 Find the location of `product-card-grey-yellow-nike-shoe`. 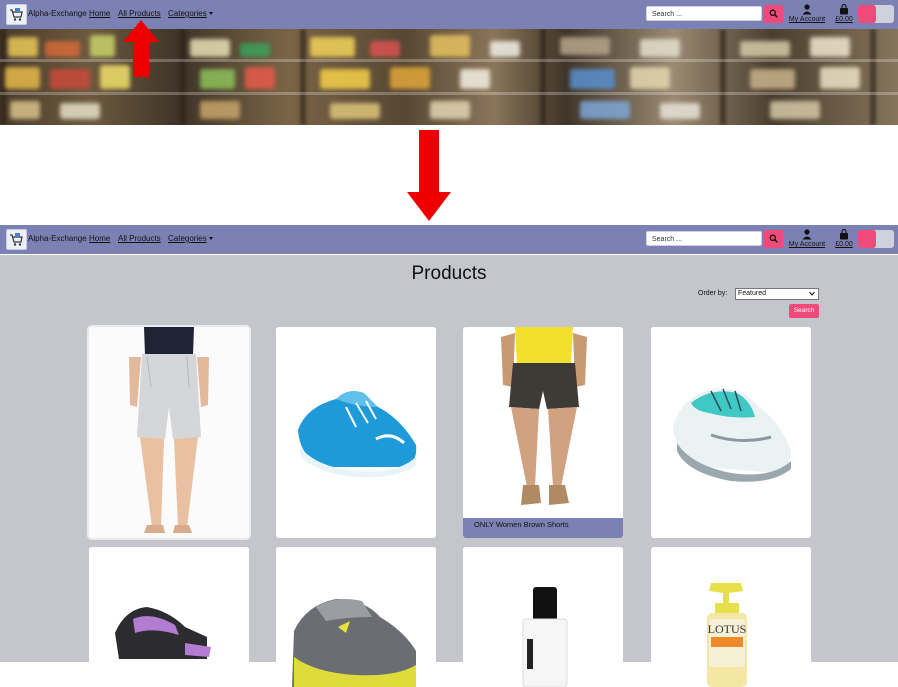

product-card-grey-yellow-nike-shoe is located at coordinates (356, 617).